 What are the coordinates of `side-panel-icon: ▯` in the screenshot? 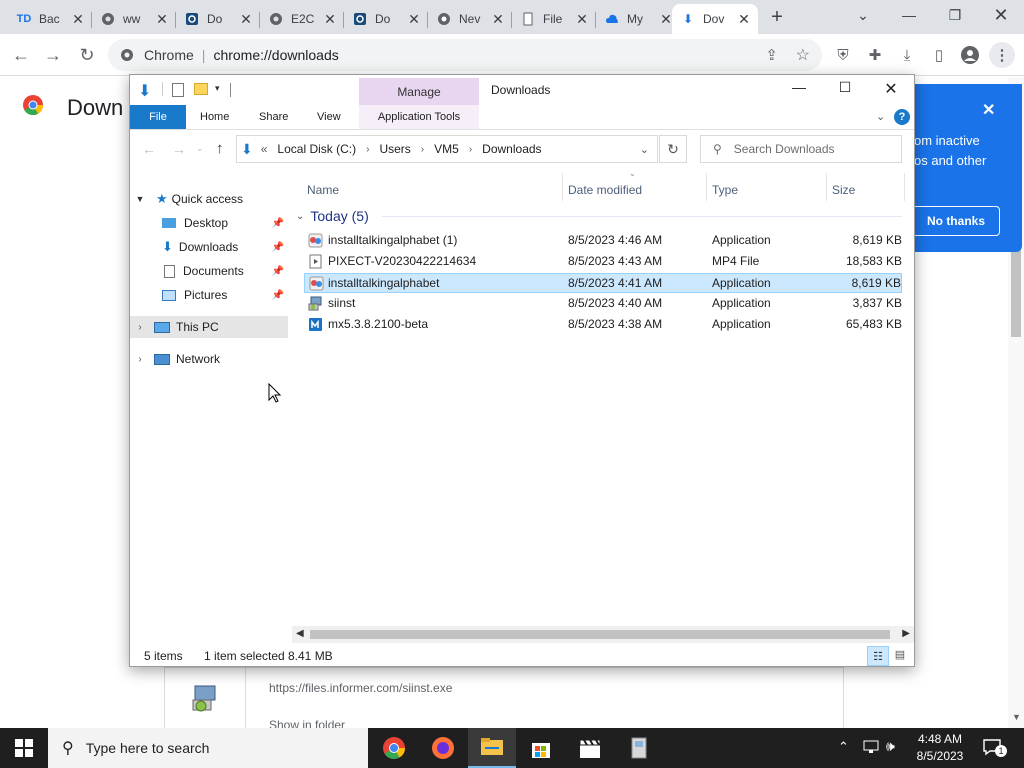 It's located at (939, 55).